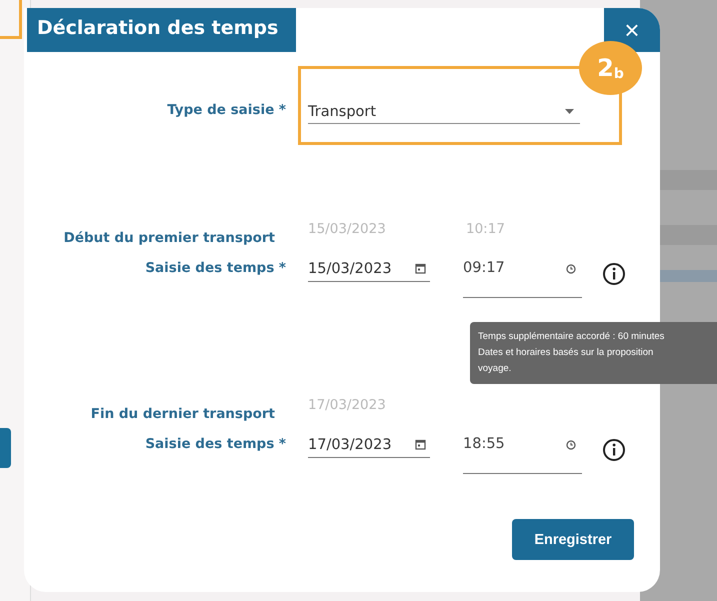 The height and width of the screenshot is (601, 717). What do you see at coordinates (347, 405) in the screenshot?
I see `date-text: 17/03/2023` at bounding box center [347, 405].